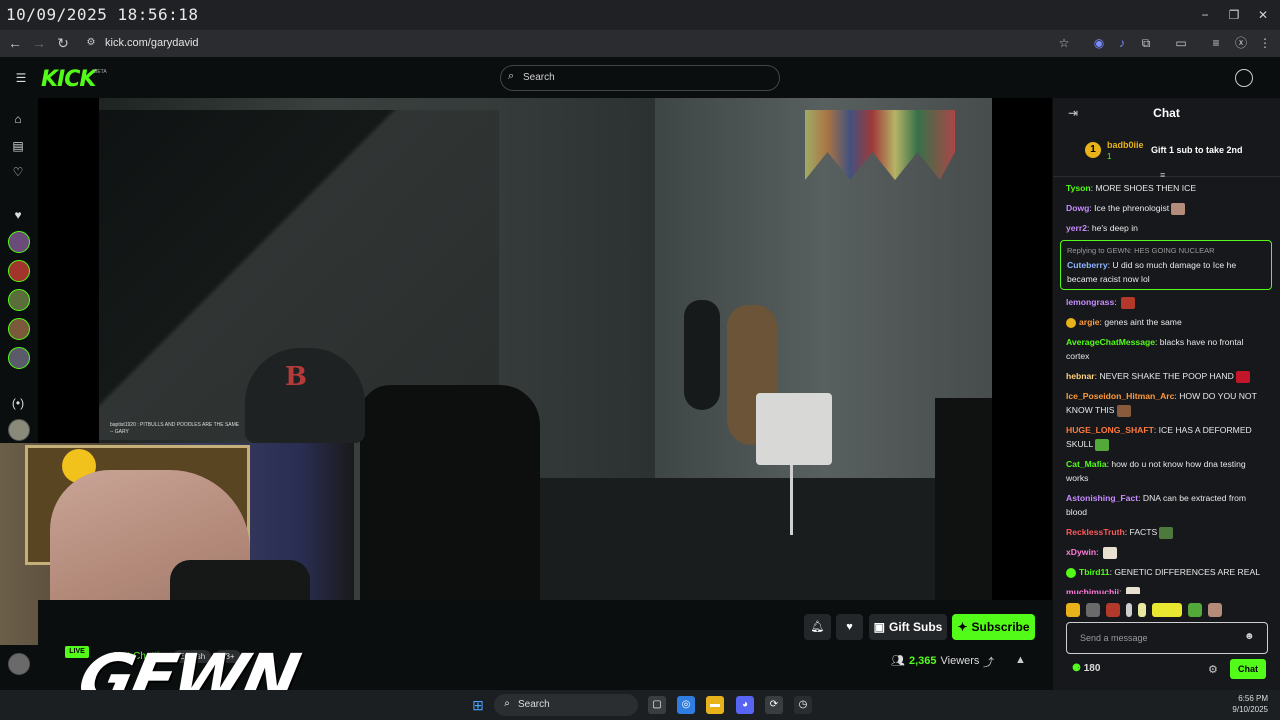  Describe the element at coordinates (1197, 150) in the screenshot. I see `gift-cta: Gift 1 sub to take 2nd` at that location.